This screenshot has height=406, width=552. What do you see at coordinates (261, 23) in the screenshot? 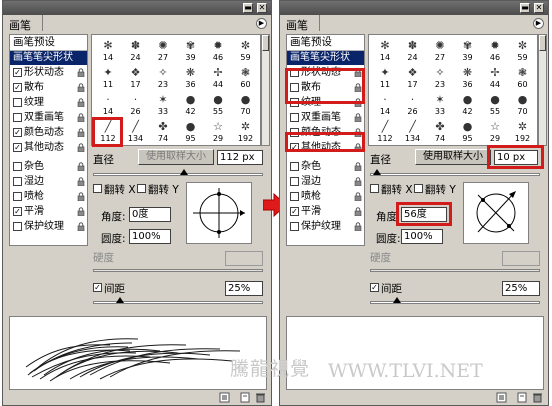
I see `panel-menu-button: ▶` at bounding box center [261, 23].